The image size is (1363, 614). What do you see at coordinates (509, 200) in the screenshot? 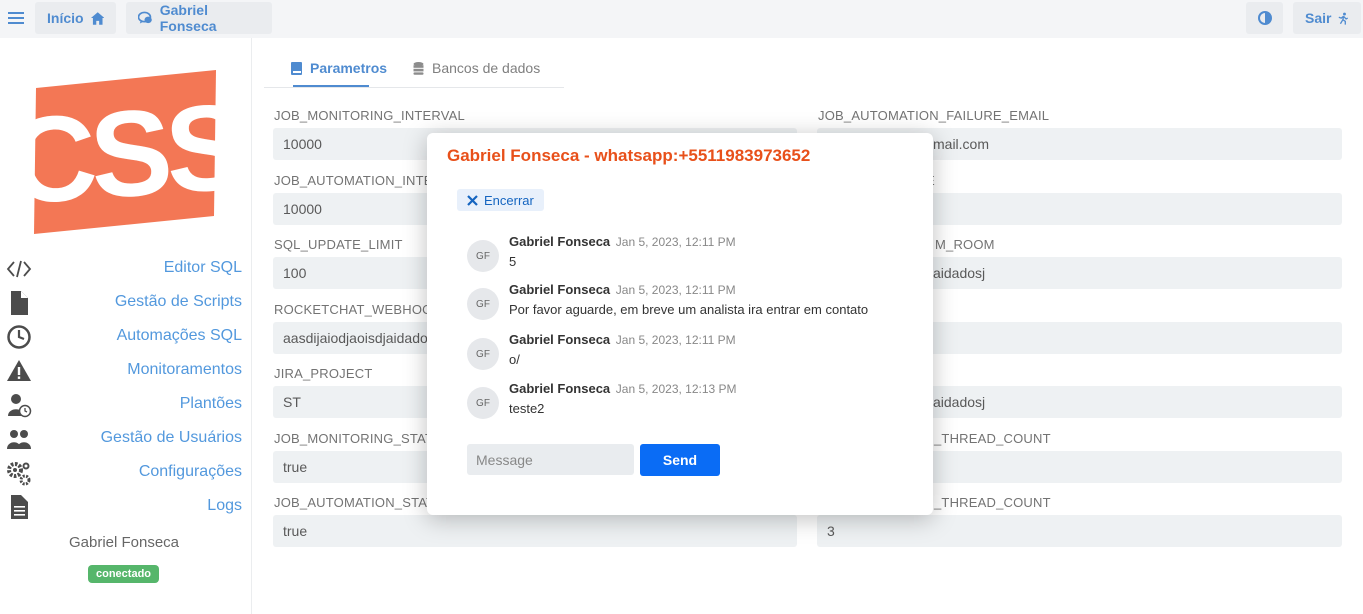
I see `end-chat-label: Encerrar` at bounding box center [509, 200].